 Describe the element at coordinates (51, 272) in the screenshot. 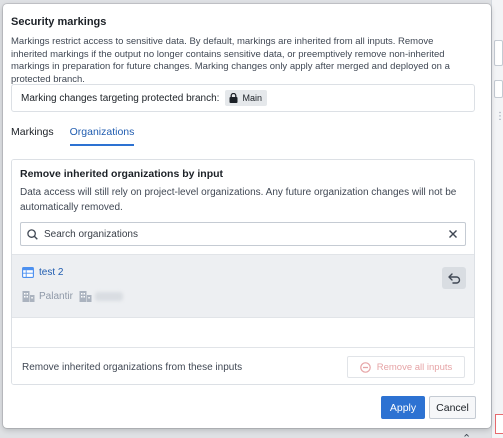

I see `input-name-link: test 2` at that location.